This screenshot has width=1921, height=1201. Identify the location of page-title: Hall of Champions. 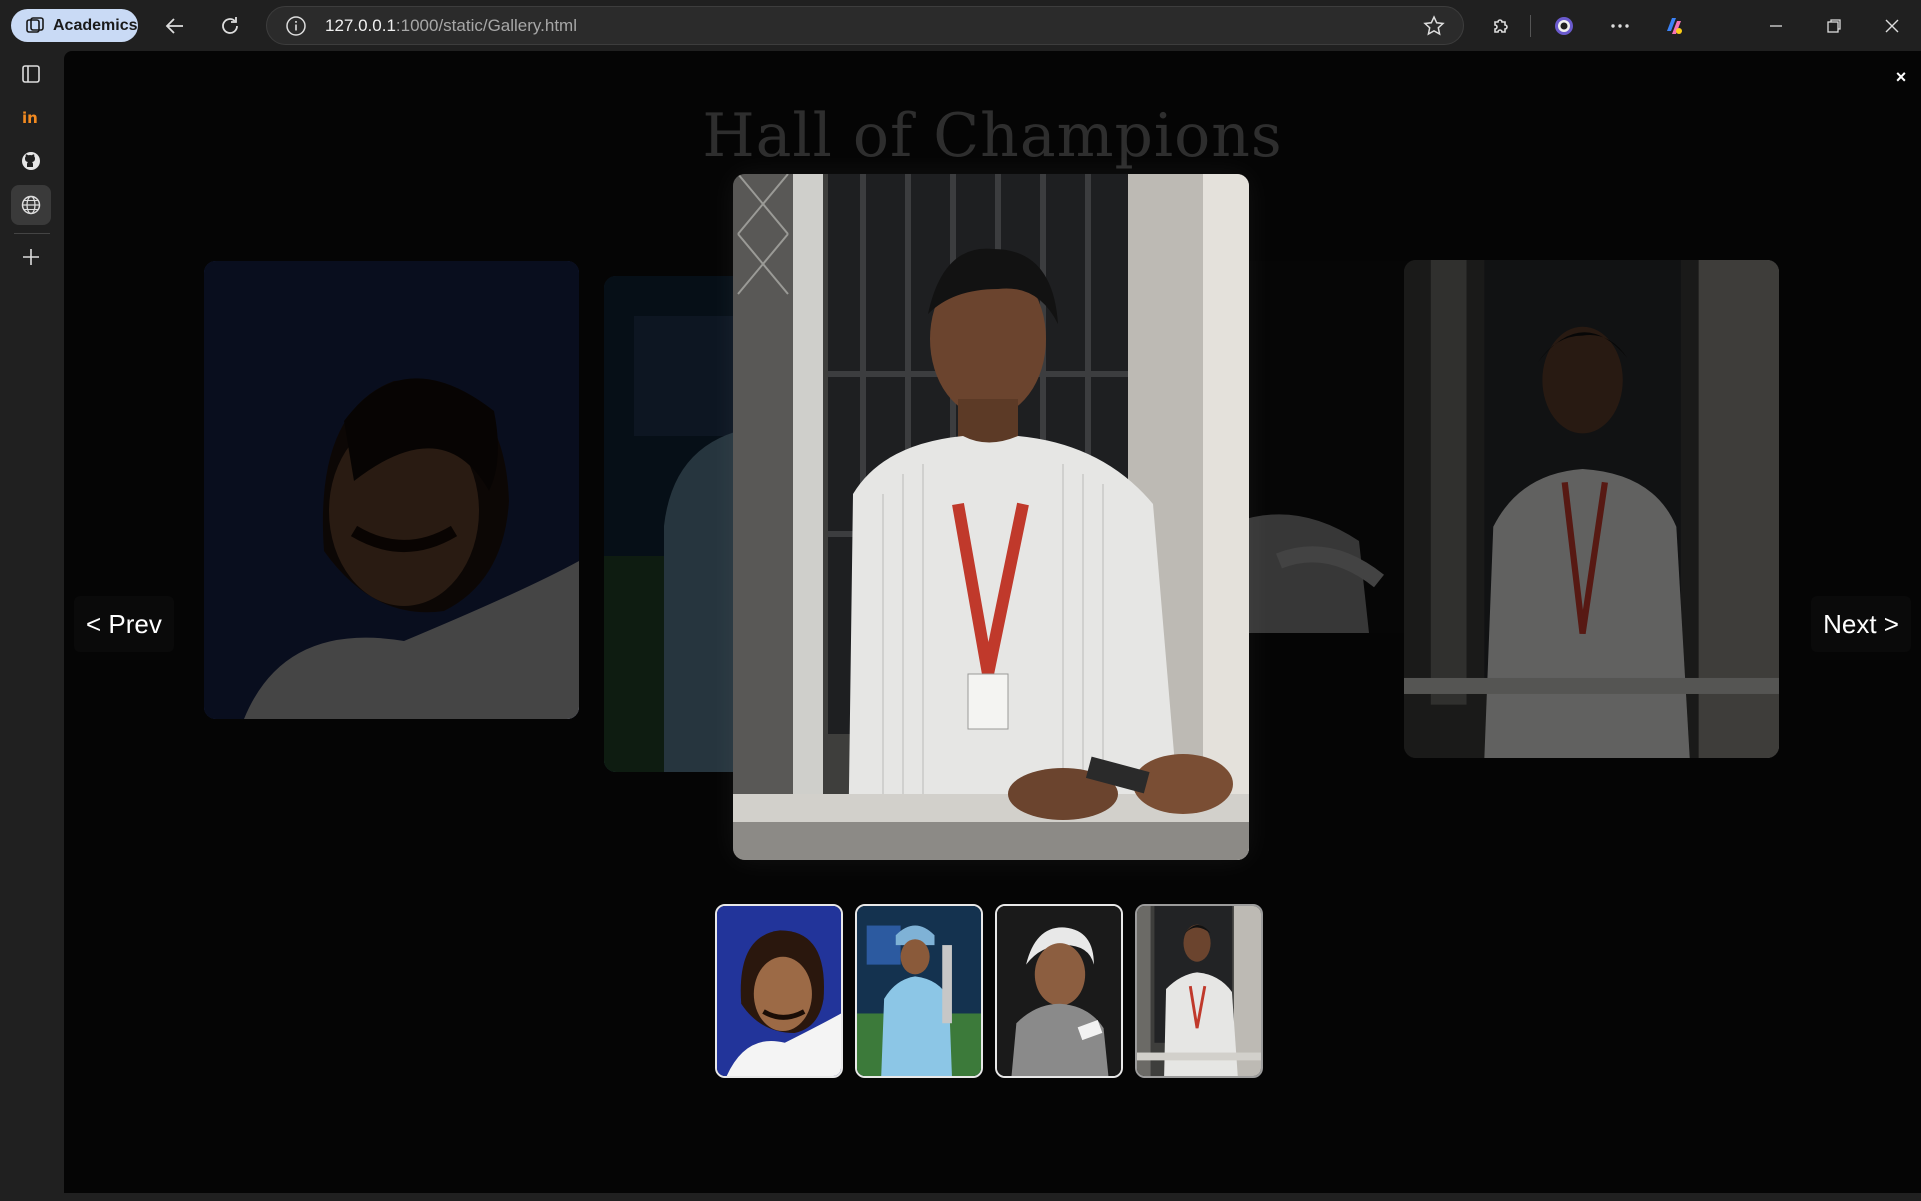
(992, 136).